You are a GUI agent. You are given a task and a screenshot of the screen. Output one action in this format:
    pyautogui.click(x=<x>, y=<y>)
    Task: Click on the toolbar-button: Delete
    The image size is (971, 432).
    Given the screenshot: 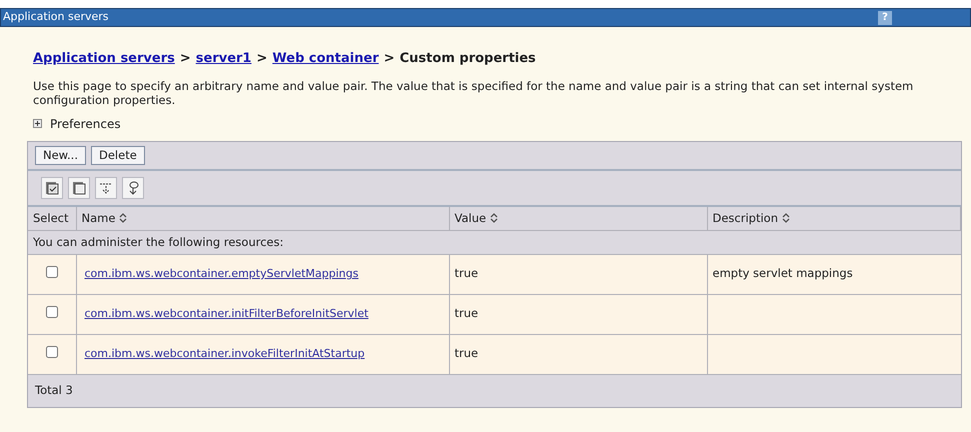 What is the action you would take?
    pyautogui.click(x=118, y=155)
    